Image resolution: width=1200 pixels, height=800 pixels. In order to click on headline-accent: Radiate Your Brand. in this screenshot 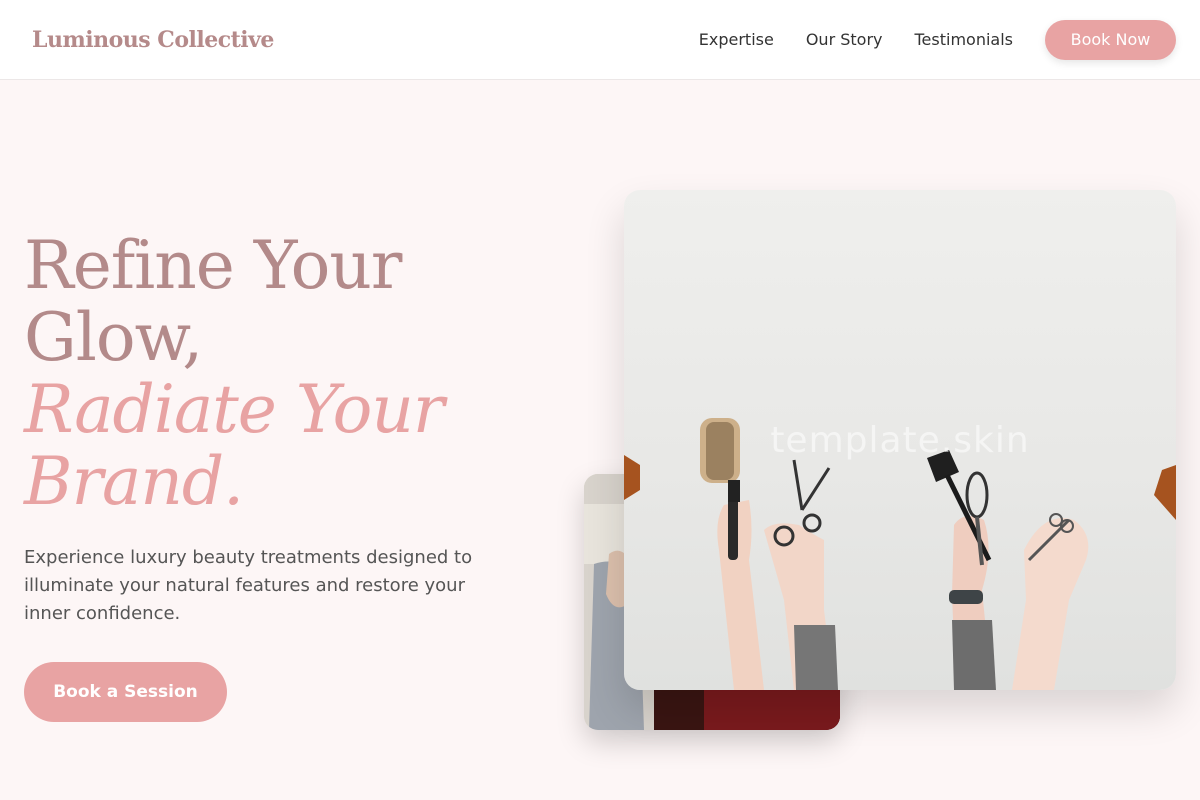, I will do `click(234, 445)`.